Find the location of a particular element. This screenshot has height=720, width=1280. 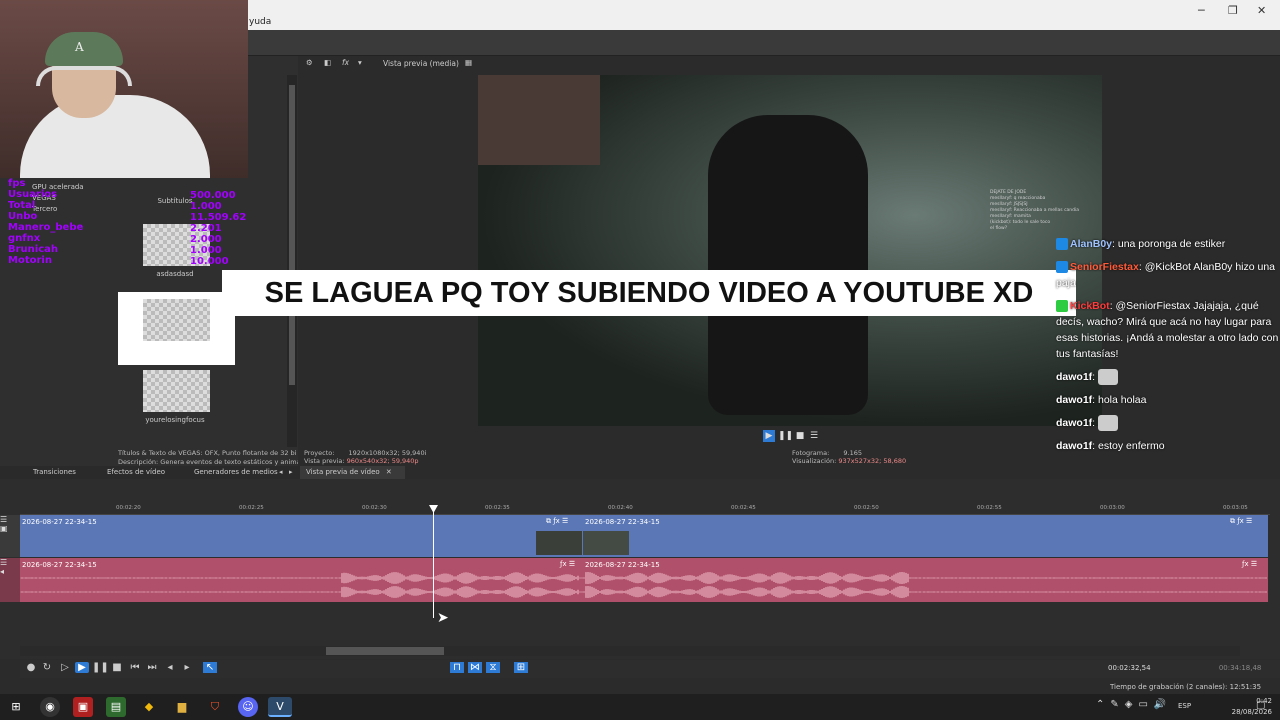

app-icon: ▣ is located at coordinates (83, 707).